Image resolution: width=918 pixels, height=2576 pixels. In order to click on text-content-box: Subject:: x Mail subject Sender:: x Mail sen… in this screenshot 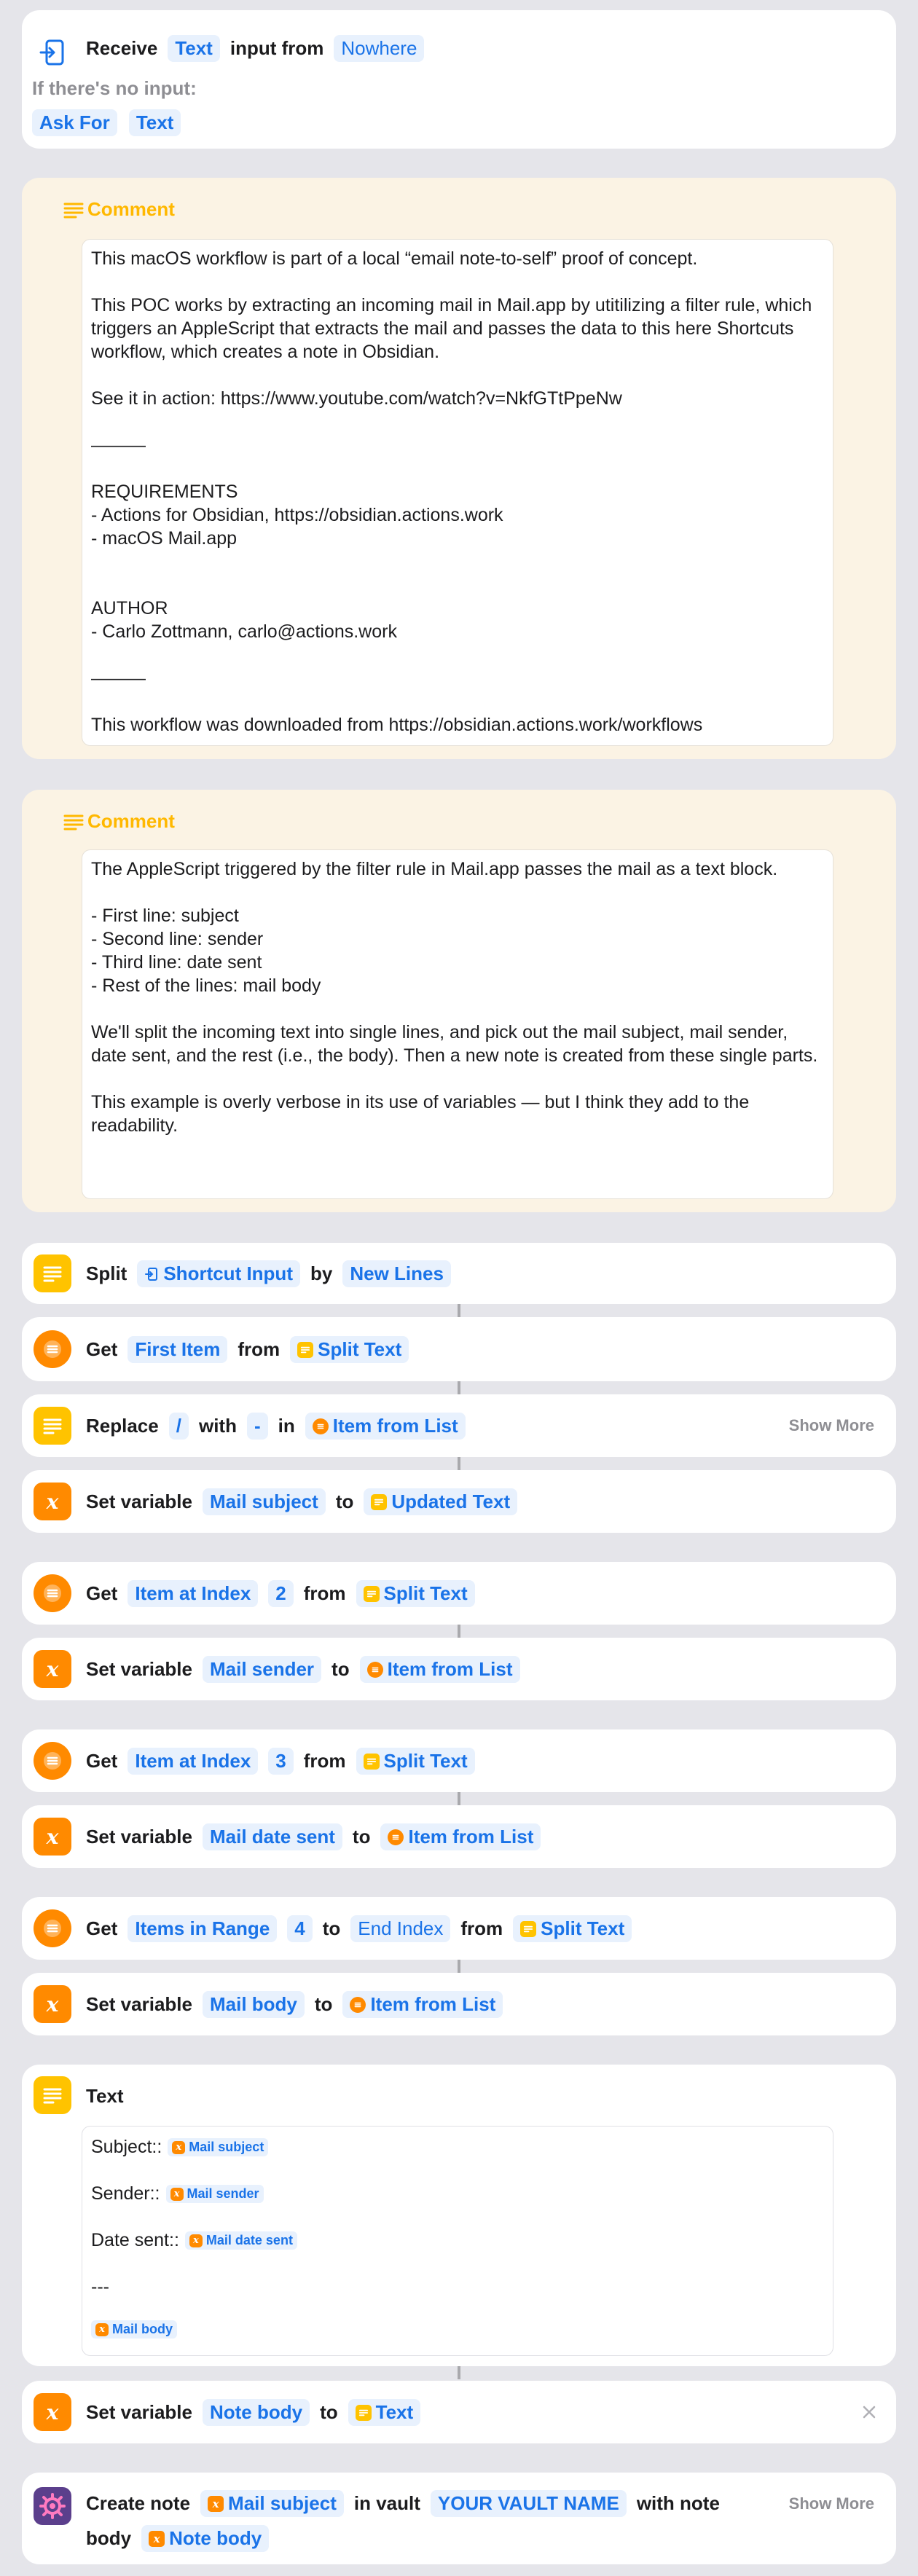, I will do `click(457, 2241)`.